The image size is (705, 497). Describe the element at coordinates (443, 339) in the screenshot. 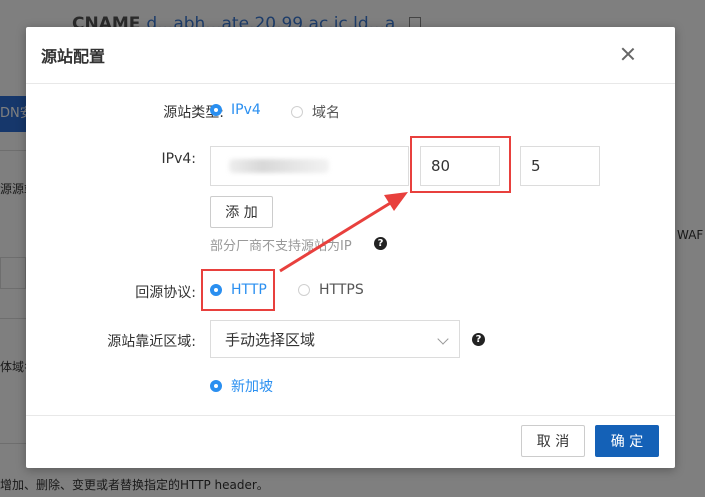

I see `chevron-down-icon` at that location.